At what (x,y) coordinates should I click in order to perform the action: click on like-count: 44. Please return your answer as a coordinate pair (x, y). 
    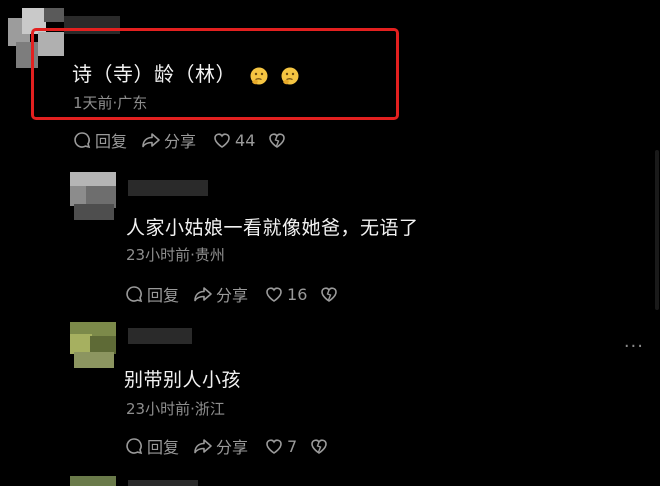
    Looking at the image, I should click on (245, 140).